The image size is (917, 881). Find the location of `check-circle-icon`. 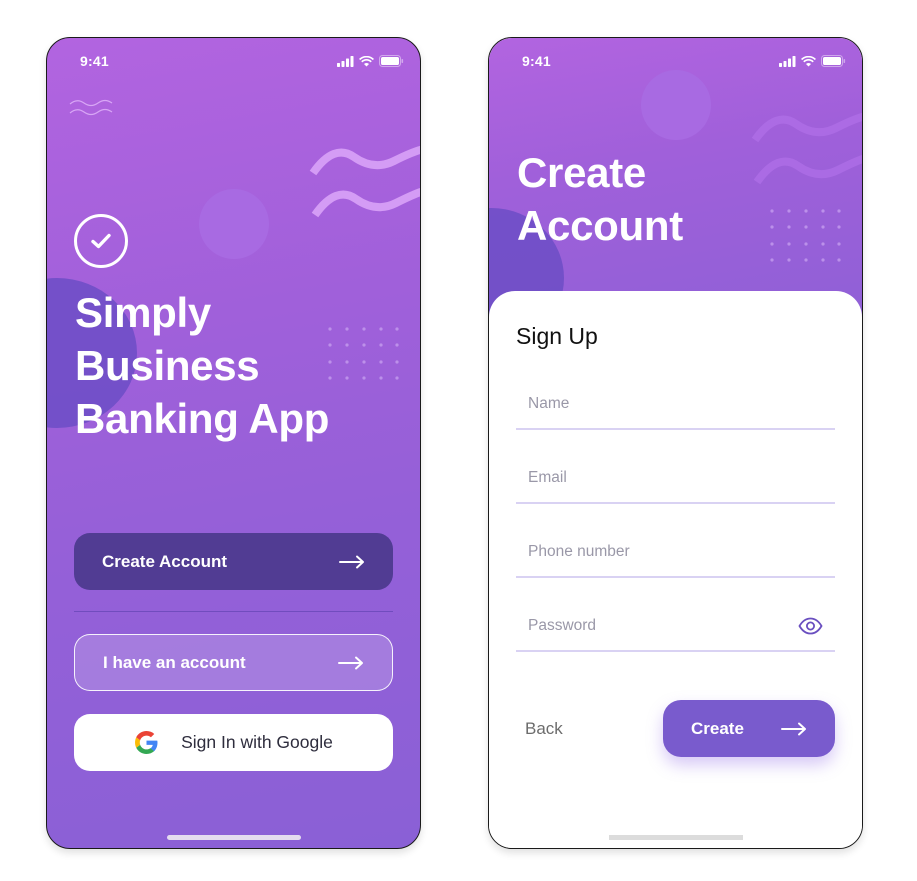

check-circle-icon is located at coordinates (101, 241).